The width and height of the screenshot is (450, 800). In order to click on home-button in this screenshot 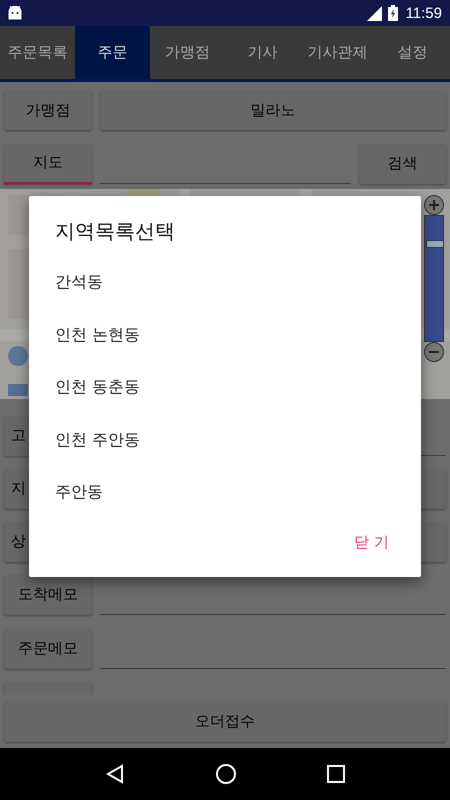, I will do `click(226, 774)`.